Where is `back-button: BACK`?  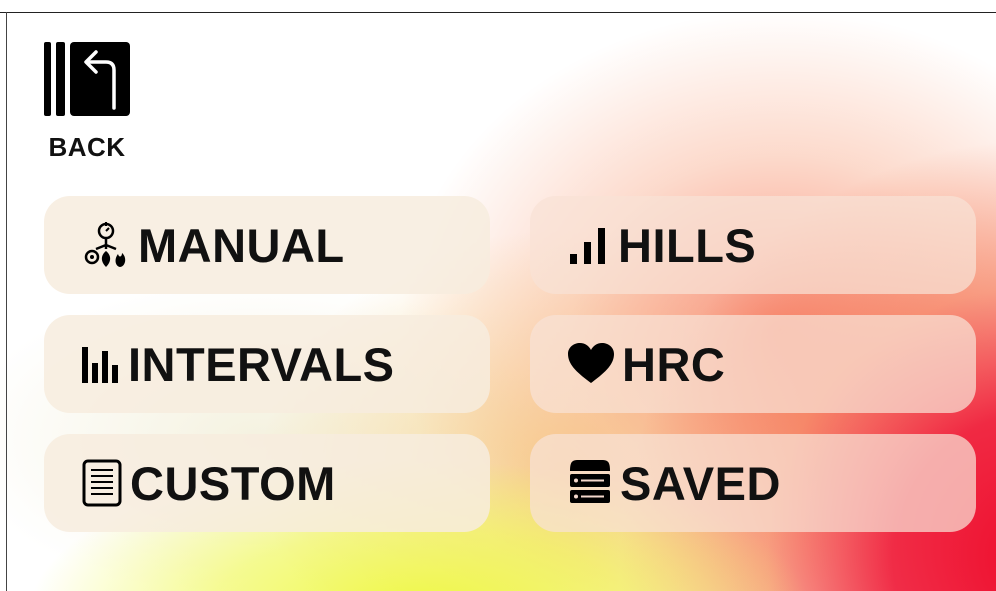
back-button: BACK is located at coordinates (87, 102).